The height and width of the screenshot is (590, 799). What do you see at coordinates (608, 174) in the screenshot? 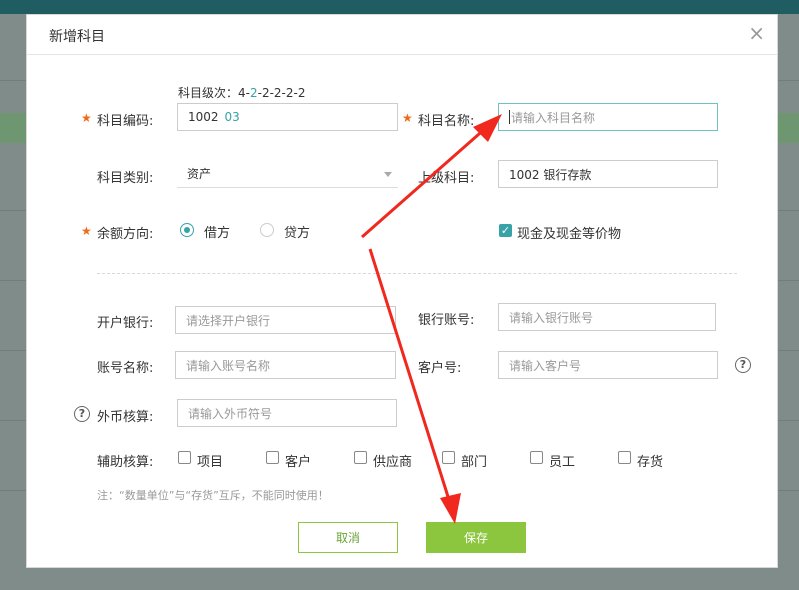
I see `parent-subject-input: 1002 银行存款` at bounding box center [608, 174].